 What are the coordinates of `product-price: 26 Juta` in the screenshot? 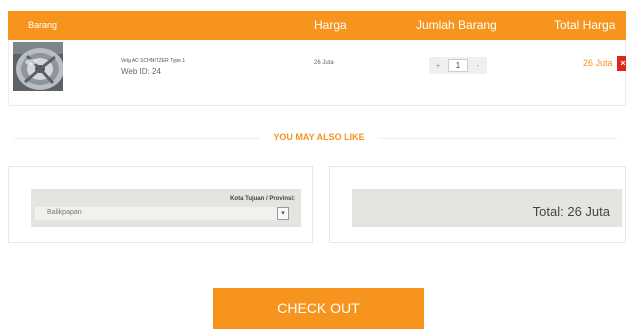 It's located at (324, 63).